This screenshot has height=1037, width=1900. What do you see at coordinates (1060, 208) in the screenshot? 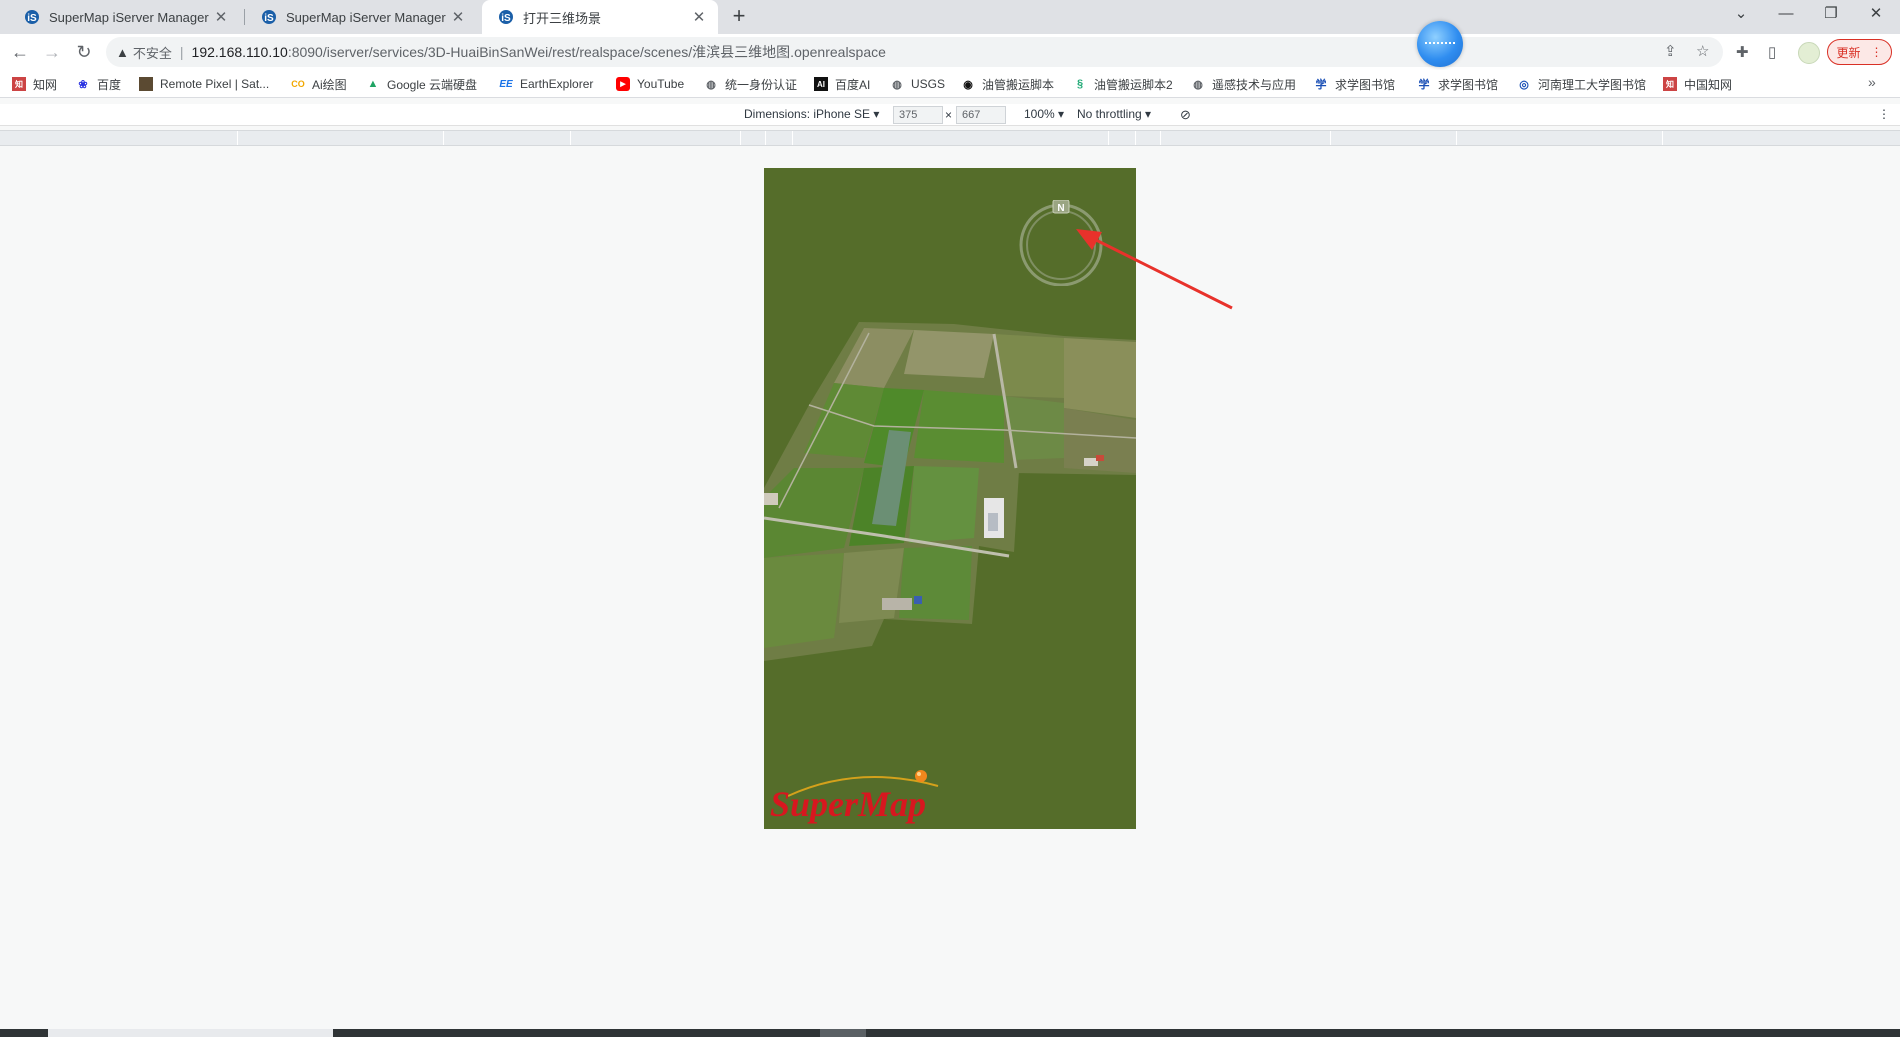
I see `compass-north-label: N` at bounding box center [1060, 208].